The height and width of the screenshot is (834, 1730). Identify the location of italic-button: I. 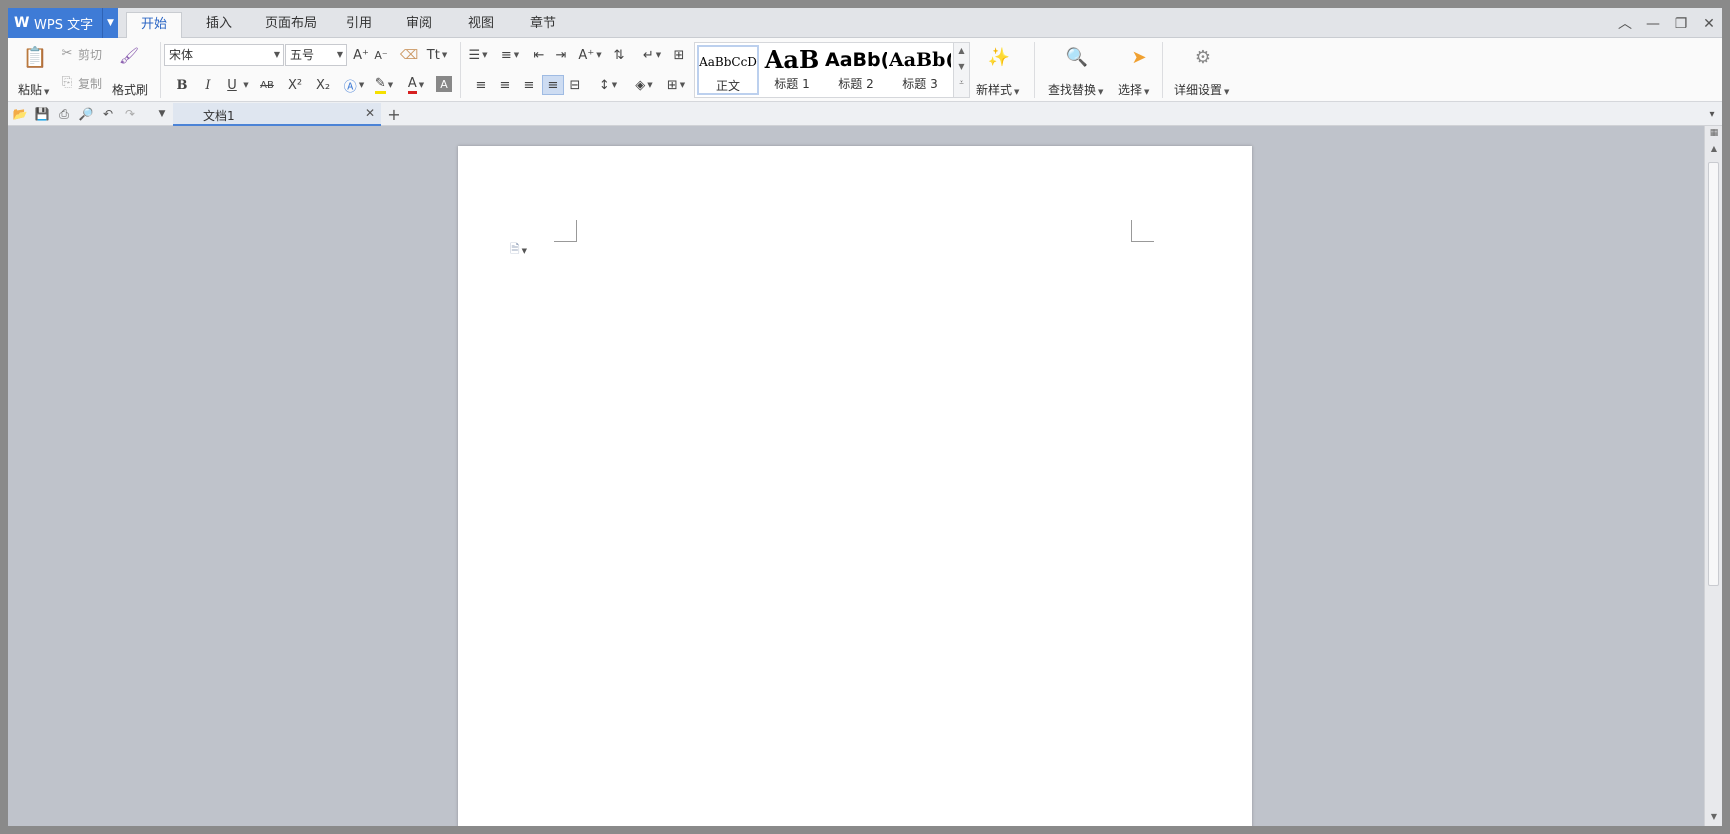
(208, 85).